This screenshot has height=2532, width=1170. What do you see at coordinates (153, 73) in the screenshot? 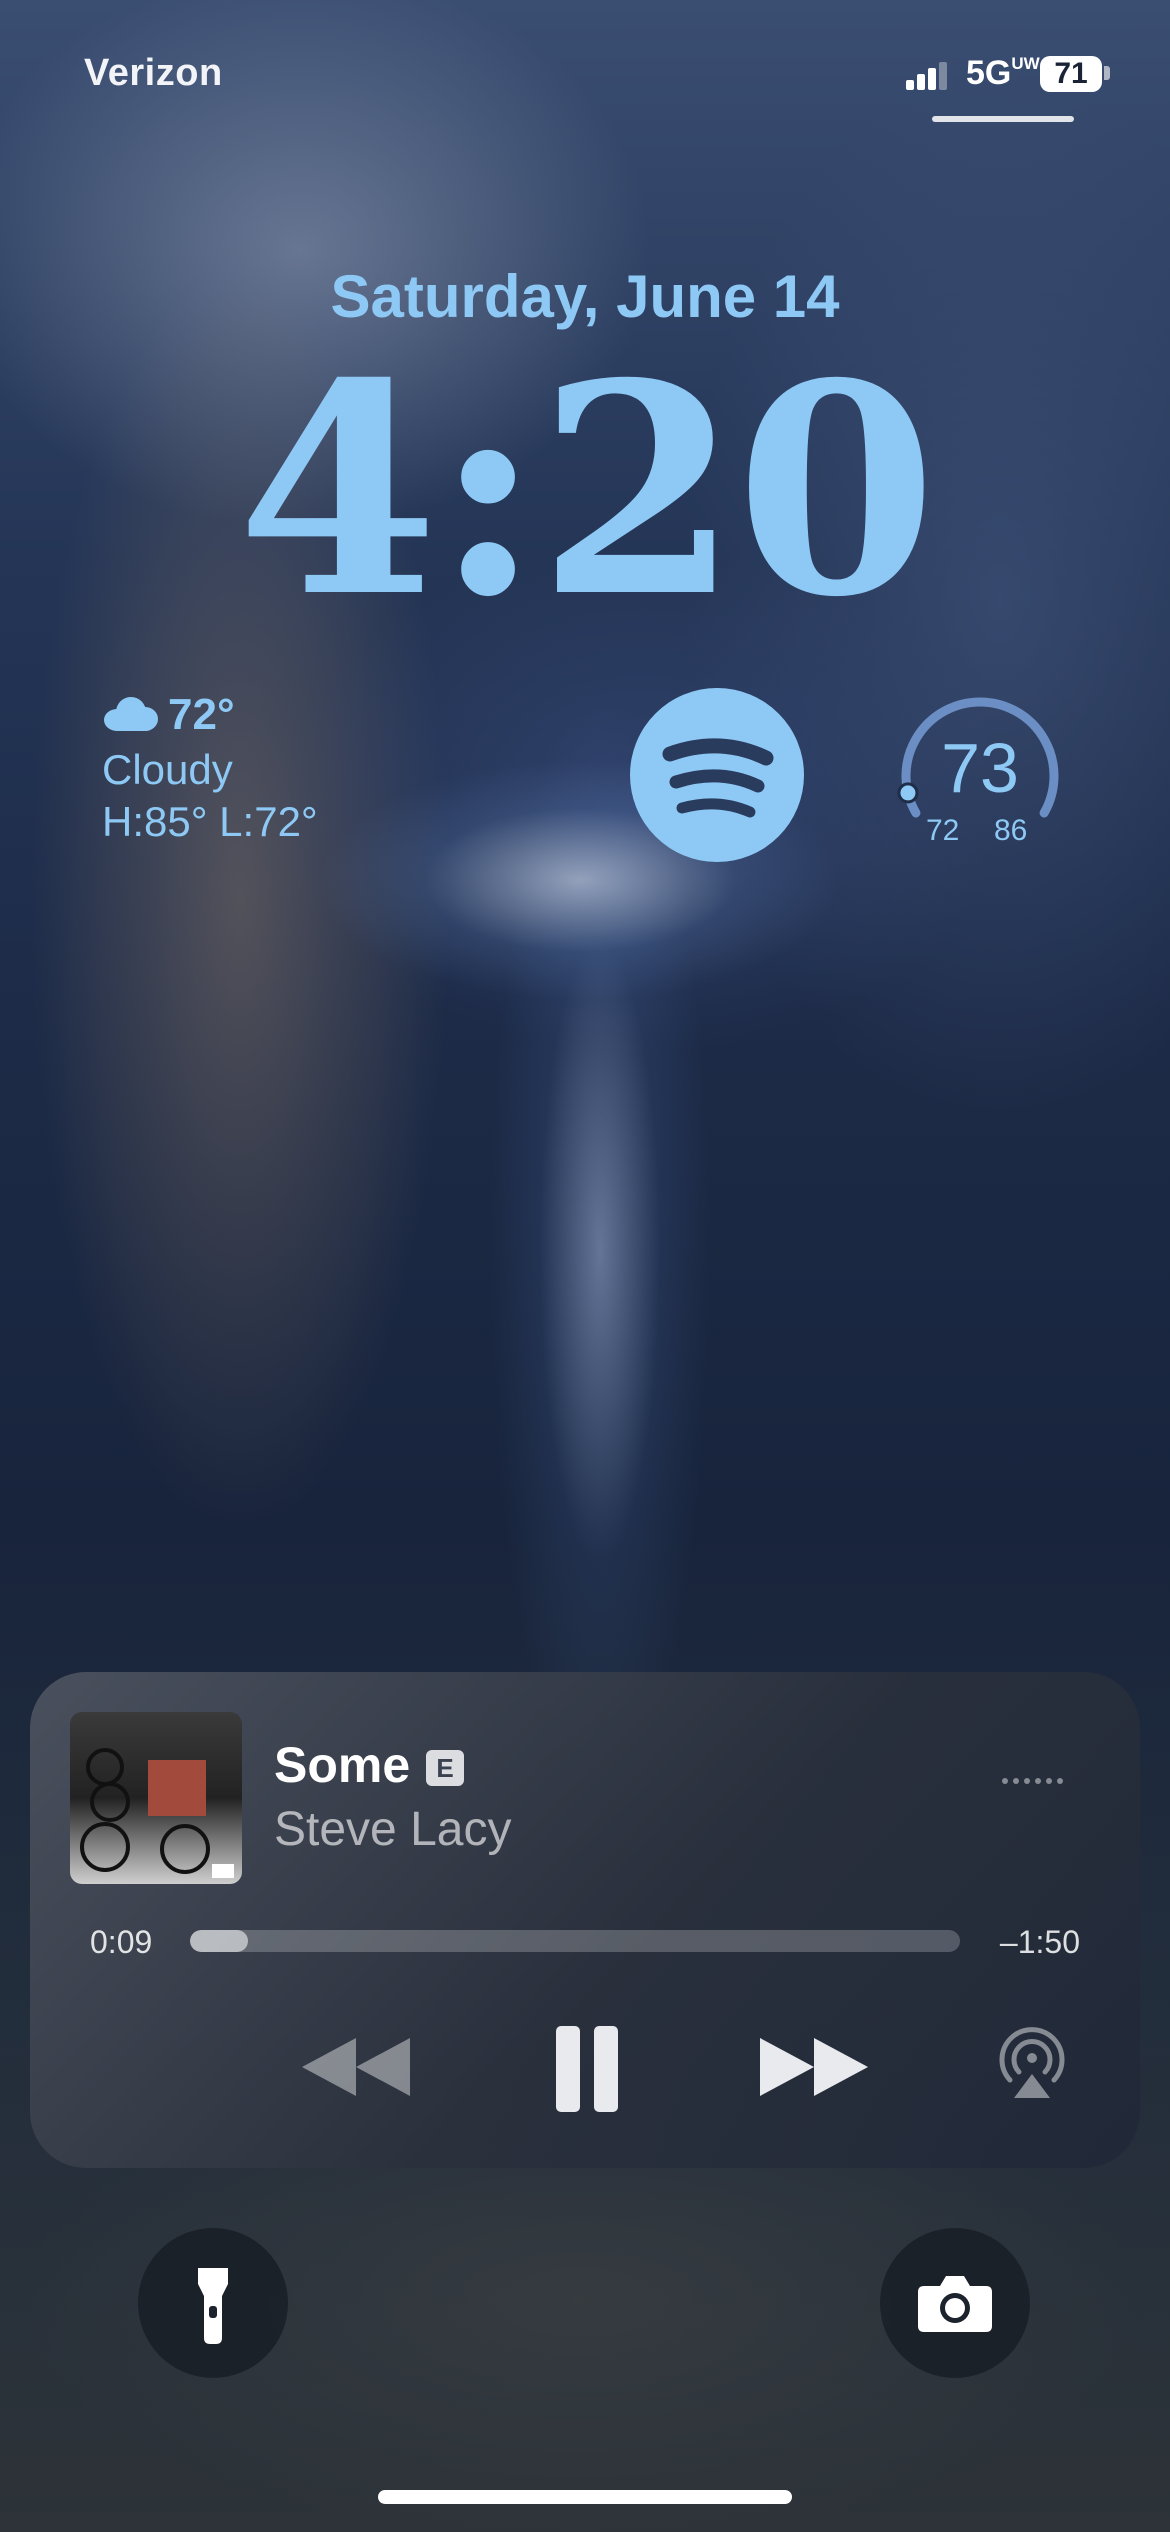
I see `carrier-label: Verizon` at bounding box center [153, 73].